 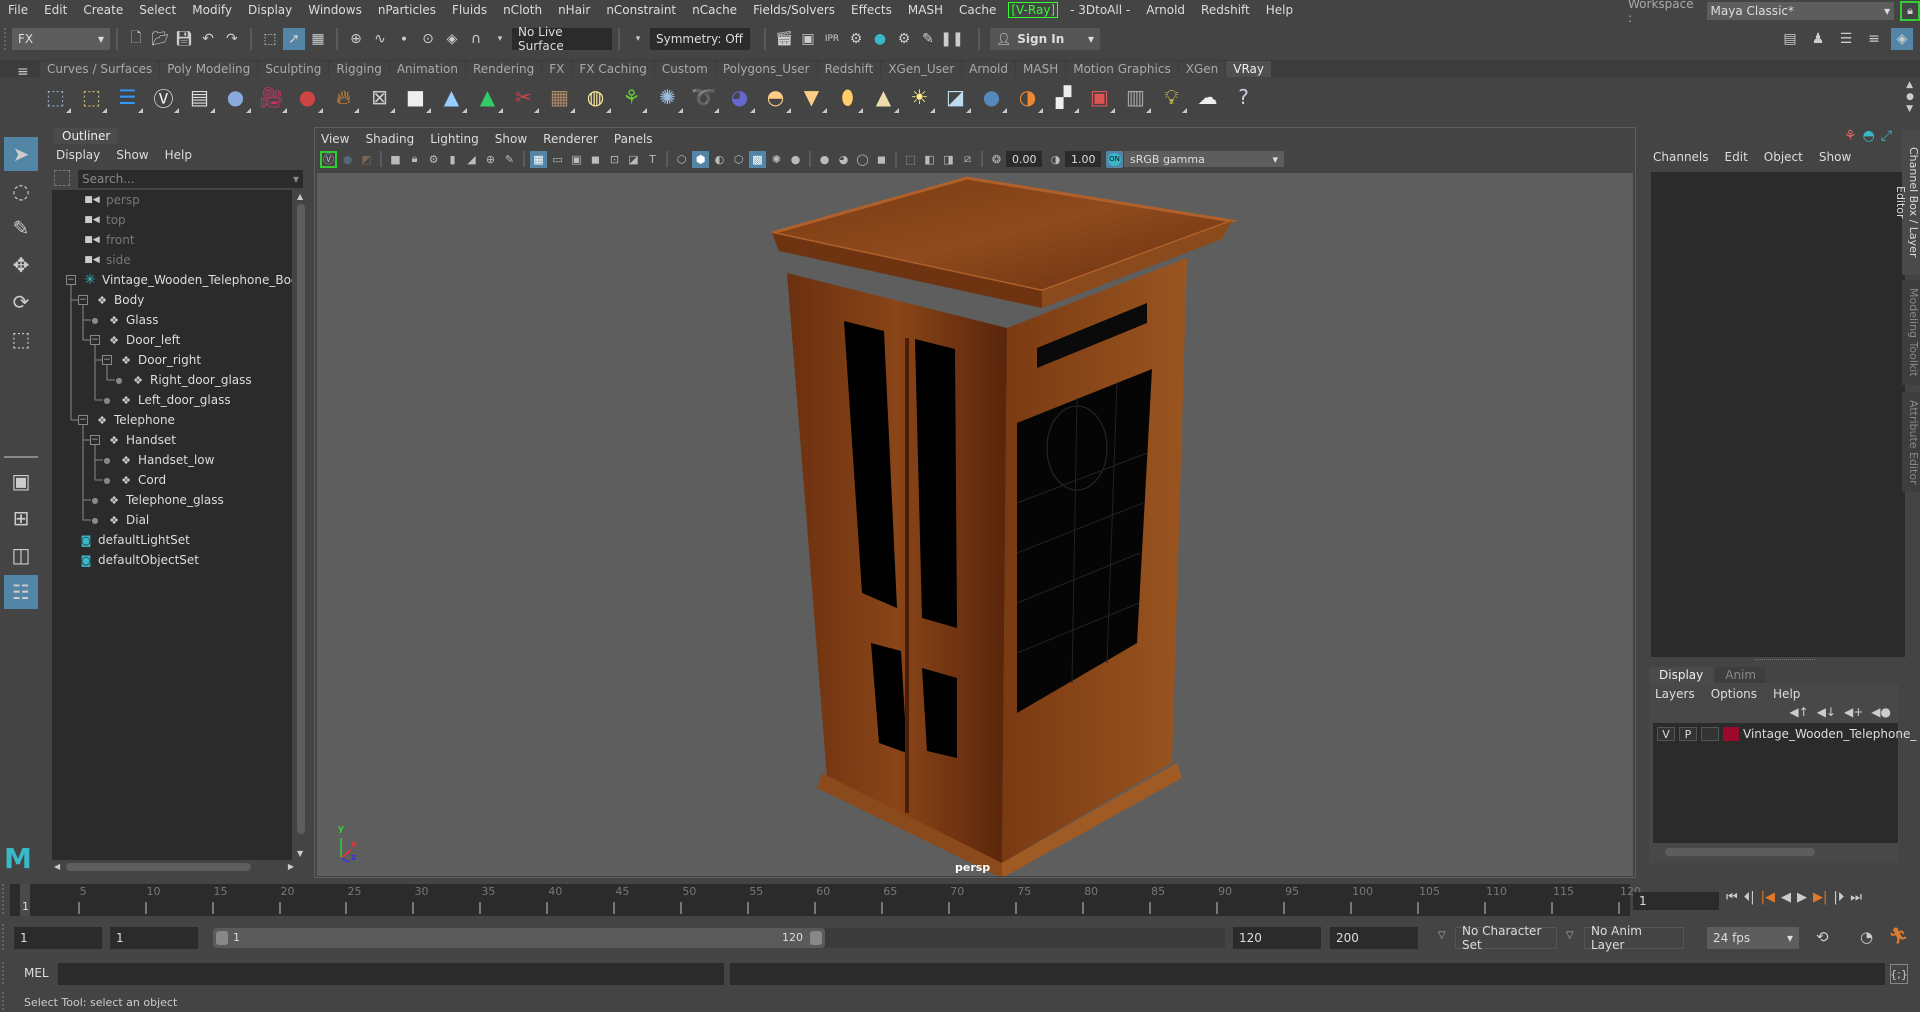 I want to click on select-tool-icon: ➤, so click(x=21, y=154).